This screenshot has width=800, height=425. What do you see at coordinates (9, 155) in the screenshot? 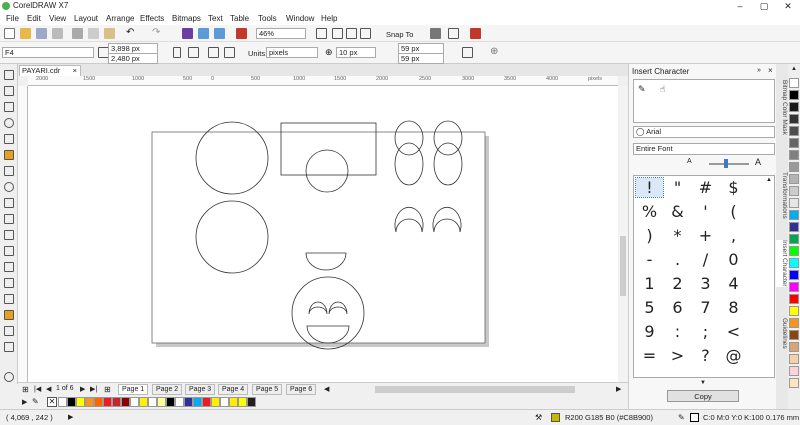
I see `artistic-media-tool-icon` at bounding box center [9, 155].